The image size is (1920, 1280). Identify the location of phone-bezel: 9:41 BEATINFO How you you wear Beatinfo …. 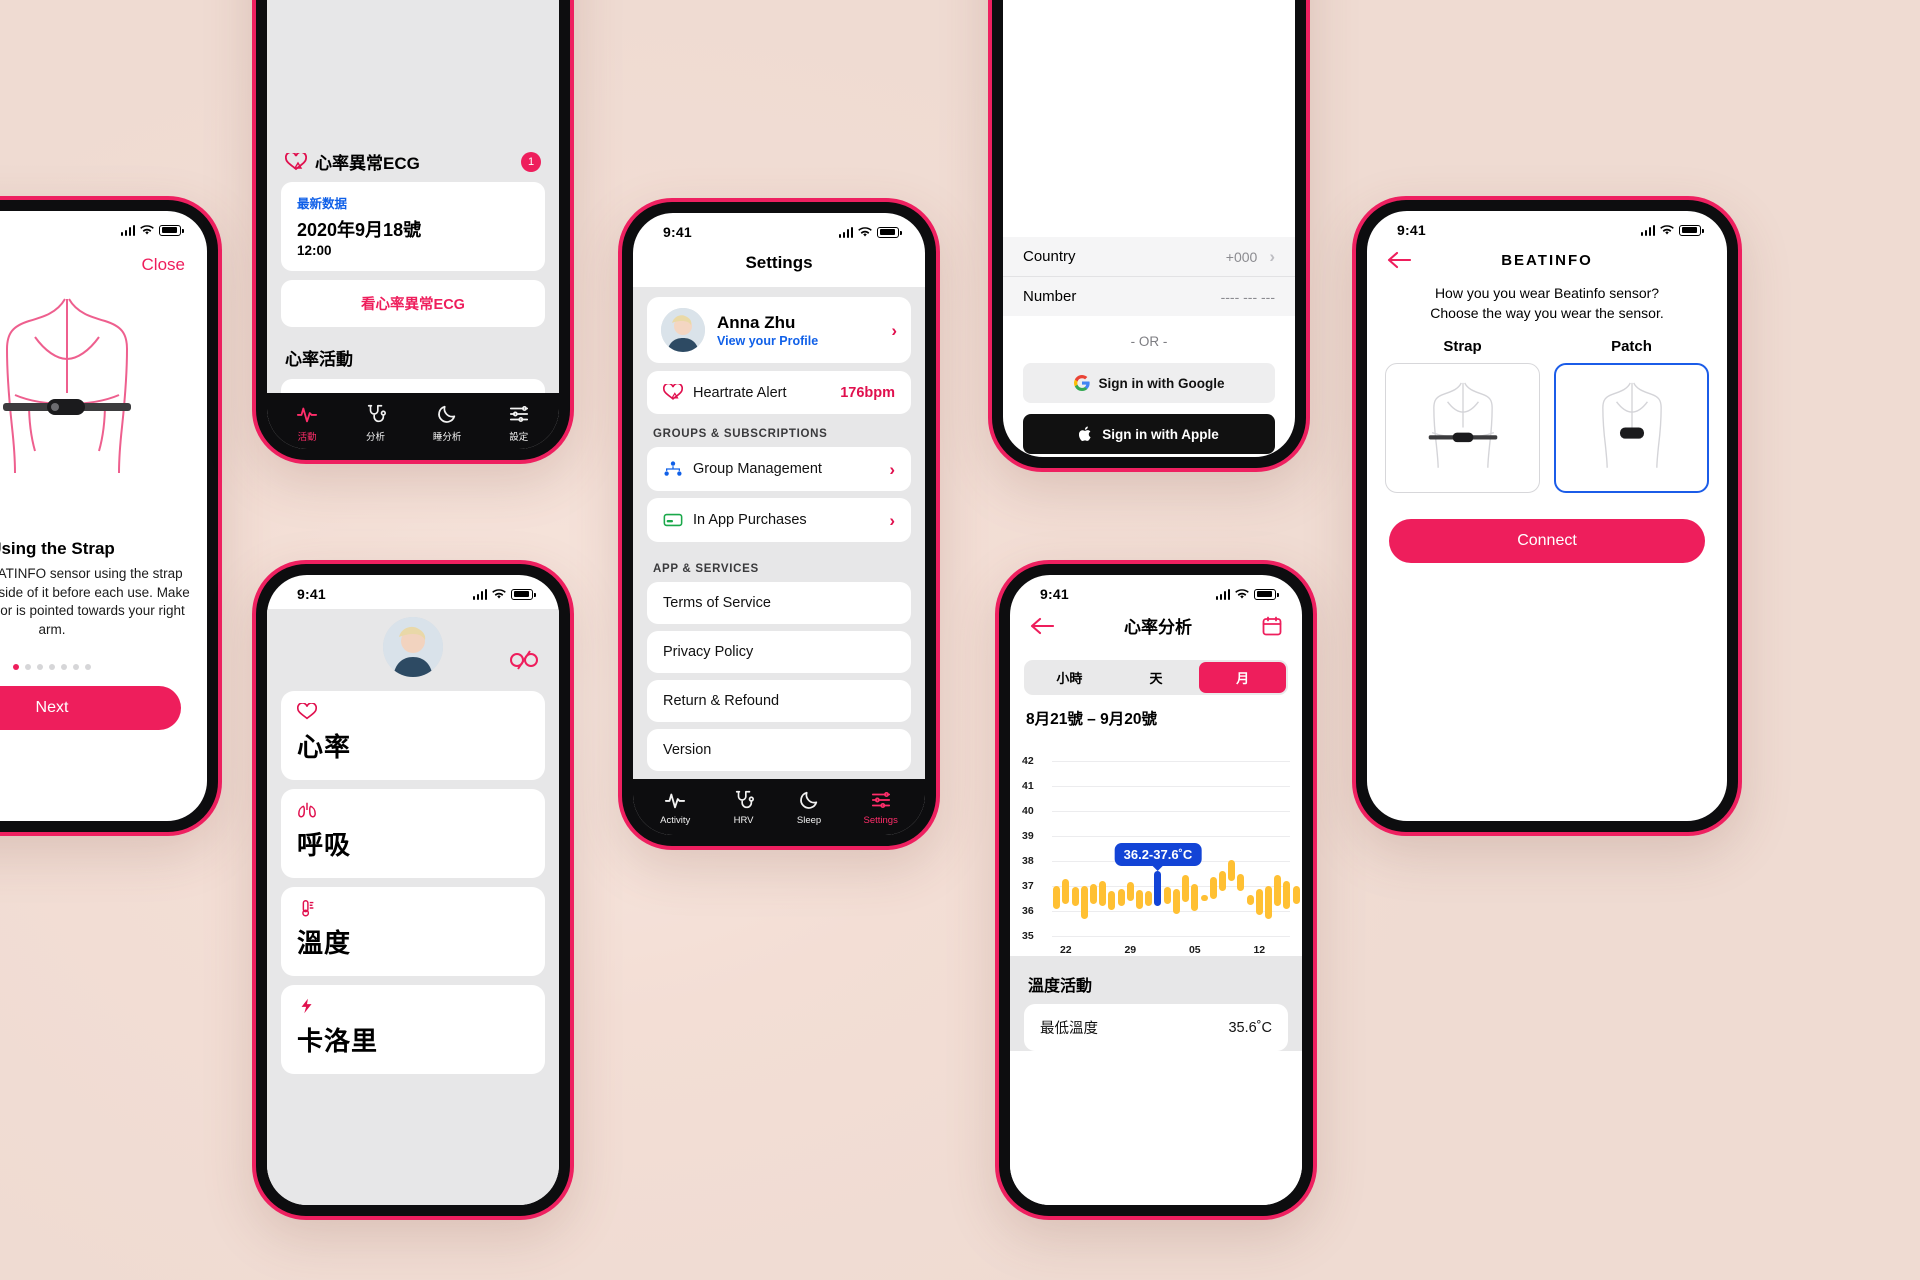
(1547, 516).